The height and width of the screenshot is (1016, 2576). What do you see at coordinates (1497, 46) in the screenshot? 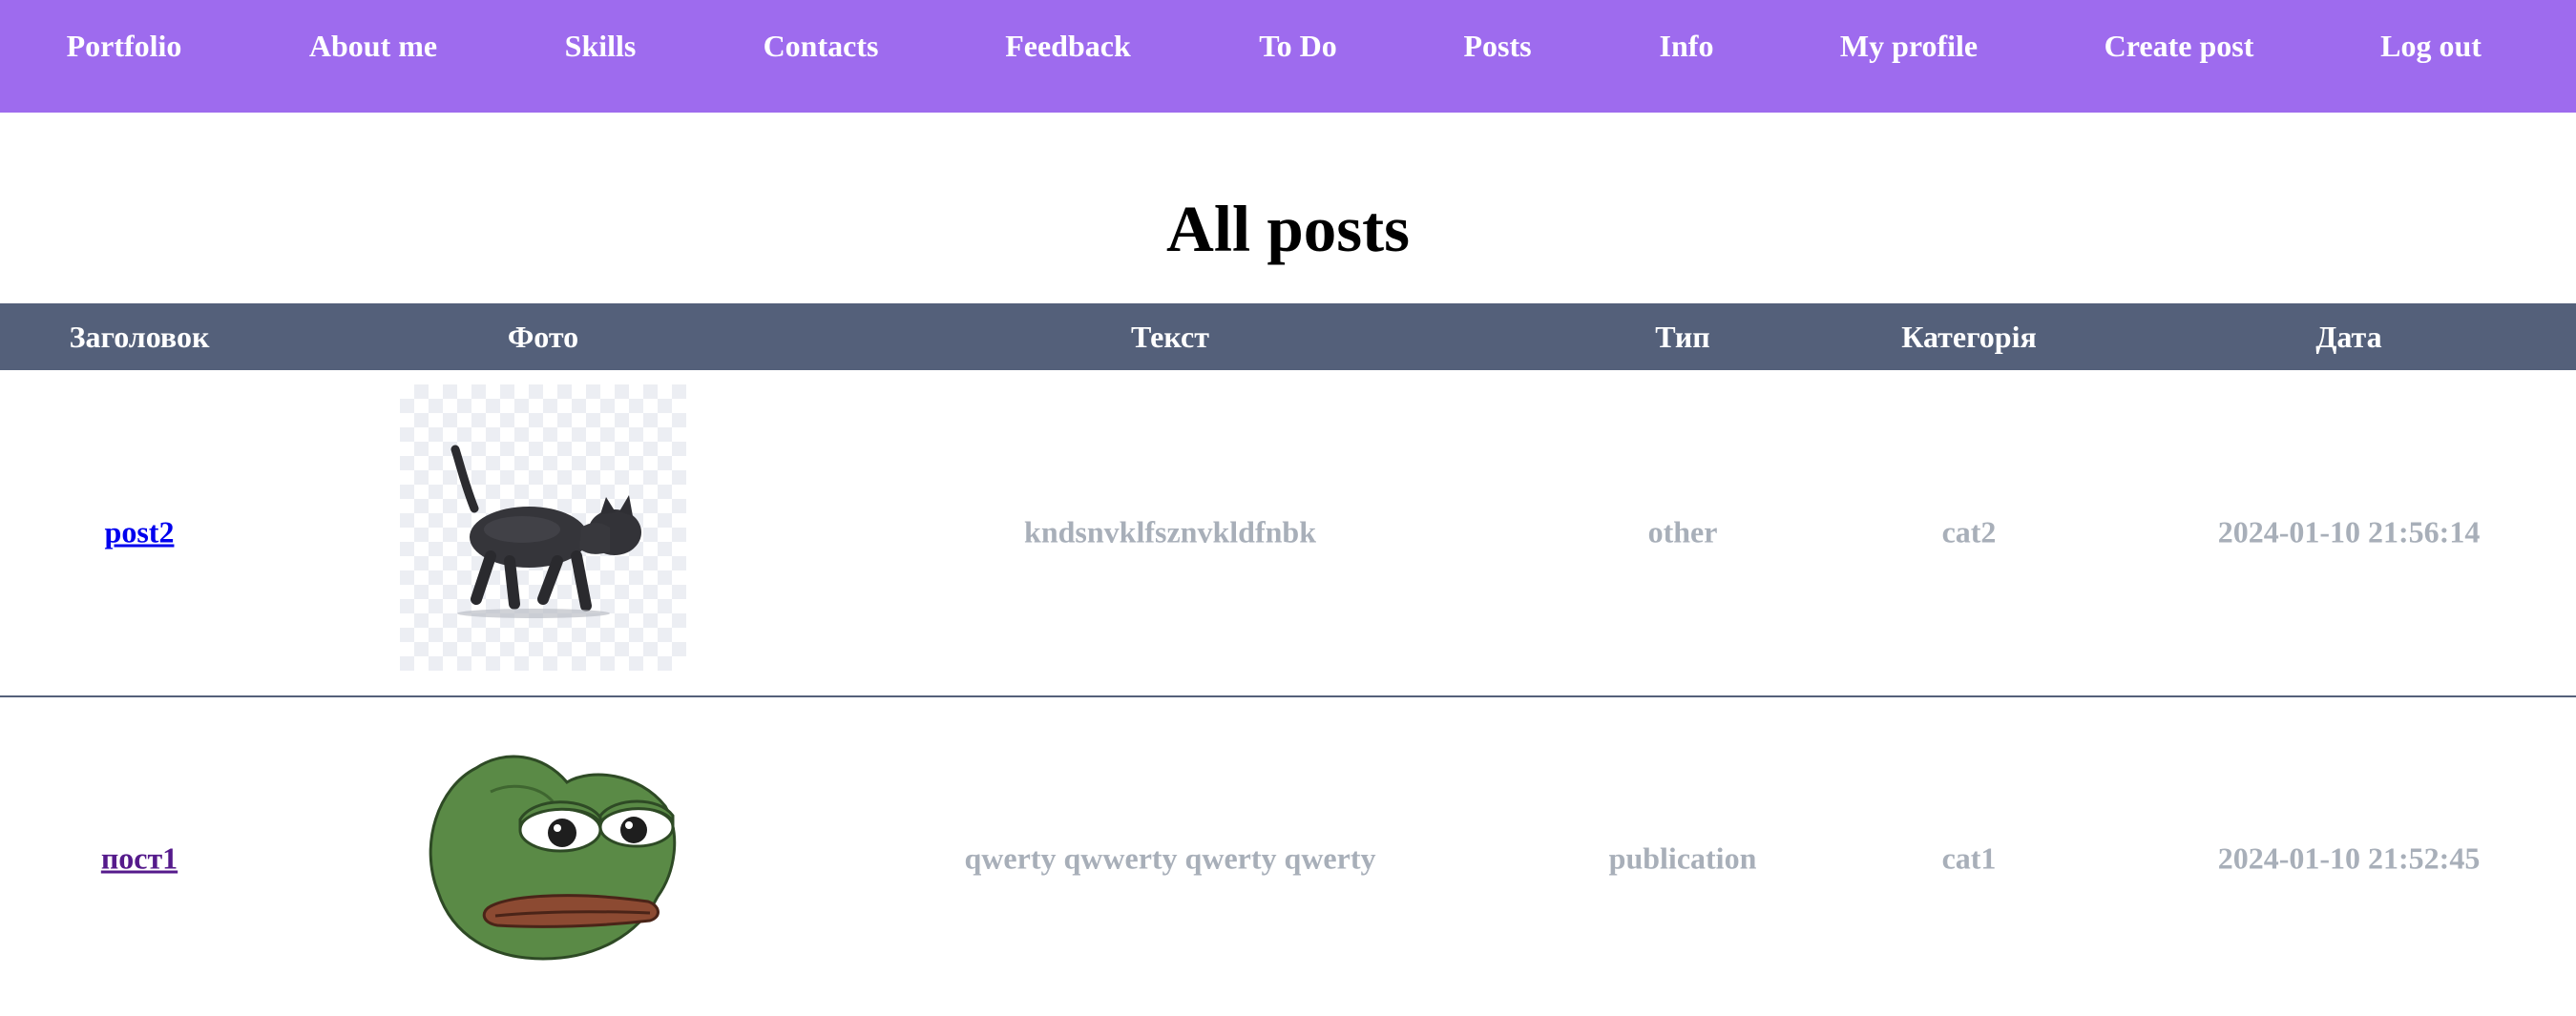
I see `nav-posts: Posts` at bounding box center [1497, 46].